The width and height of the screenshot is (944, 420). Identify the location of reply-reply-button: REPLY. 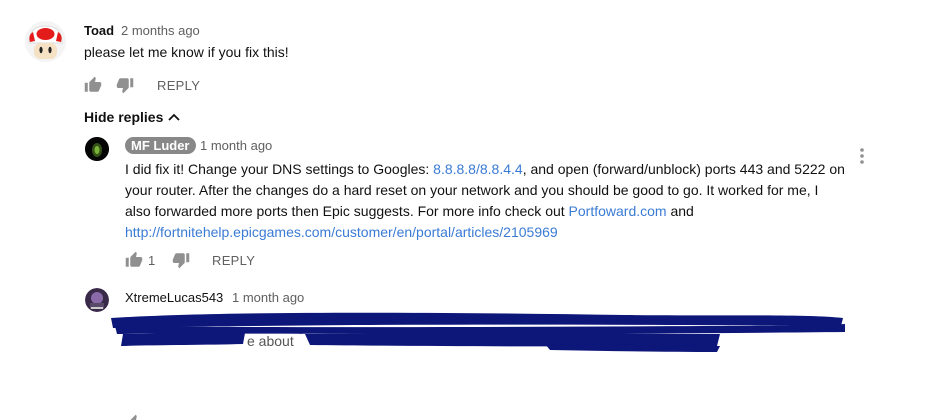
(233, 260).